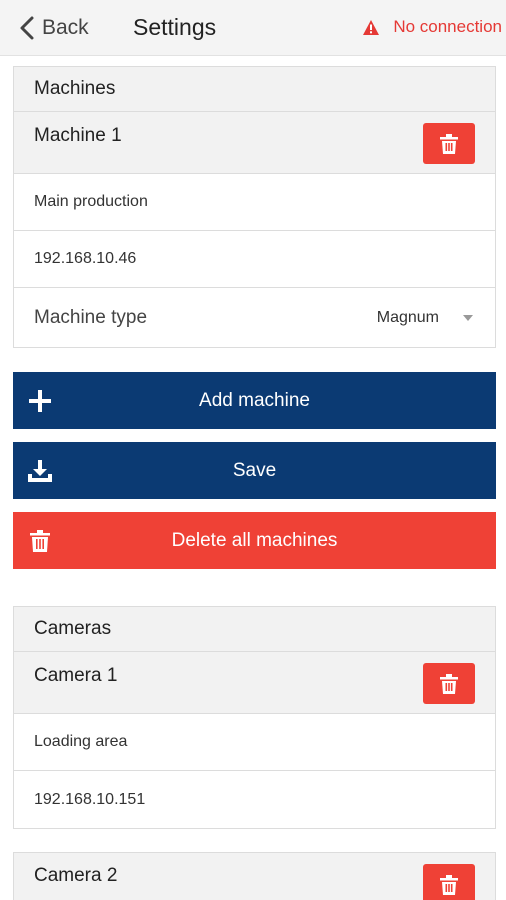  Describe the element at coordinates (254, 89) in the screenshot. I see `machines-section-title: Machines` at that location.